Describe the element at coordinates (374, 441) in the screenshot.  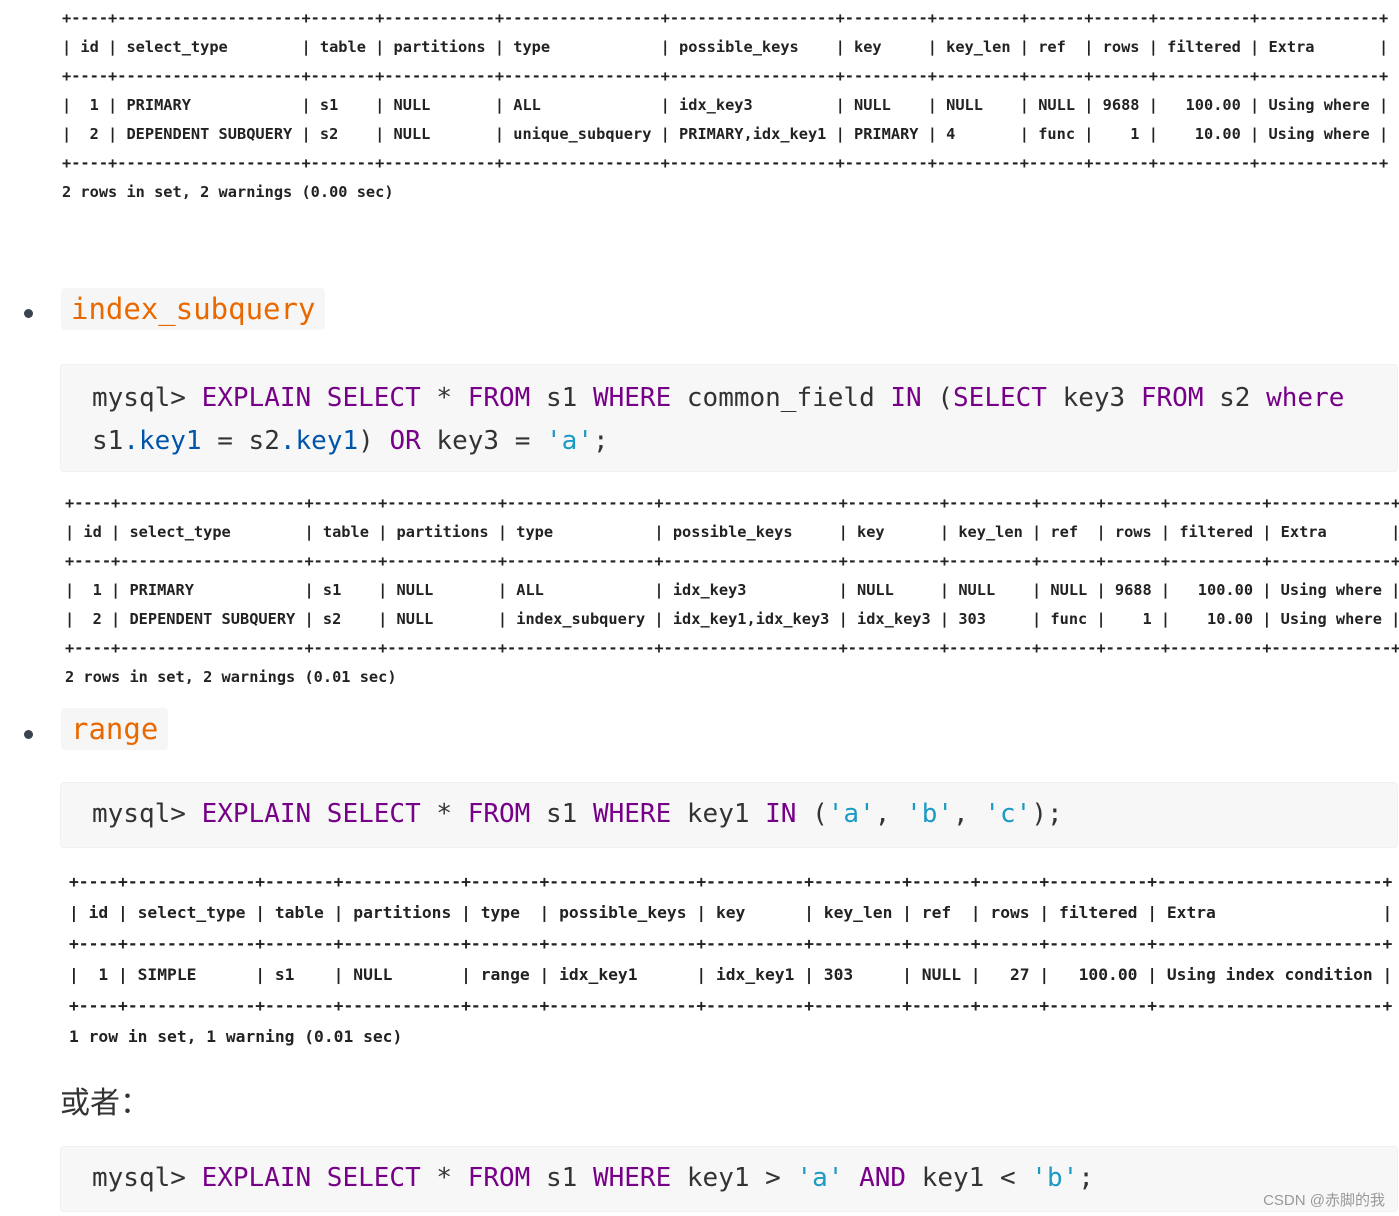
I see `code-token: )` at that location.